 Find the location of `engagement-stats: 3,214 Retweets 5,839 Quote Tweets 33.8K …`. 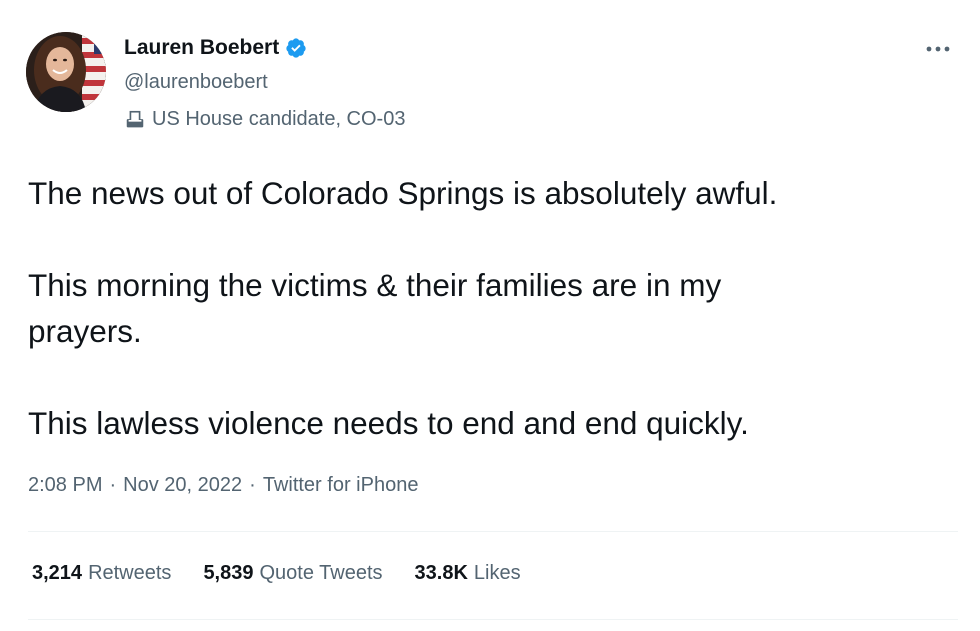

engagement-stats: 3,214 Retweets 5,839 Quote Tweets 33.8K … is located at coordinates (292, 573).